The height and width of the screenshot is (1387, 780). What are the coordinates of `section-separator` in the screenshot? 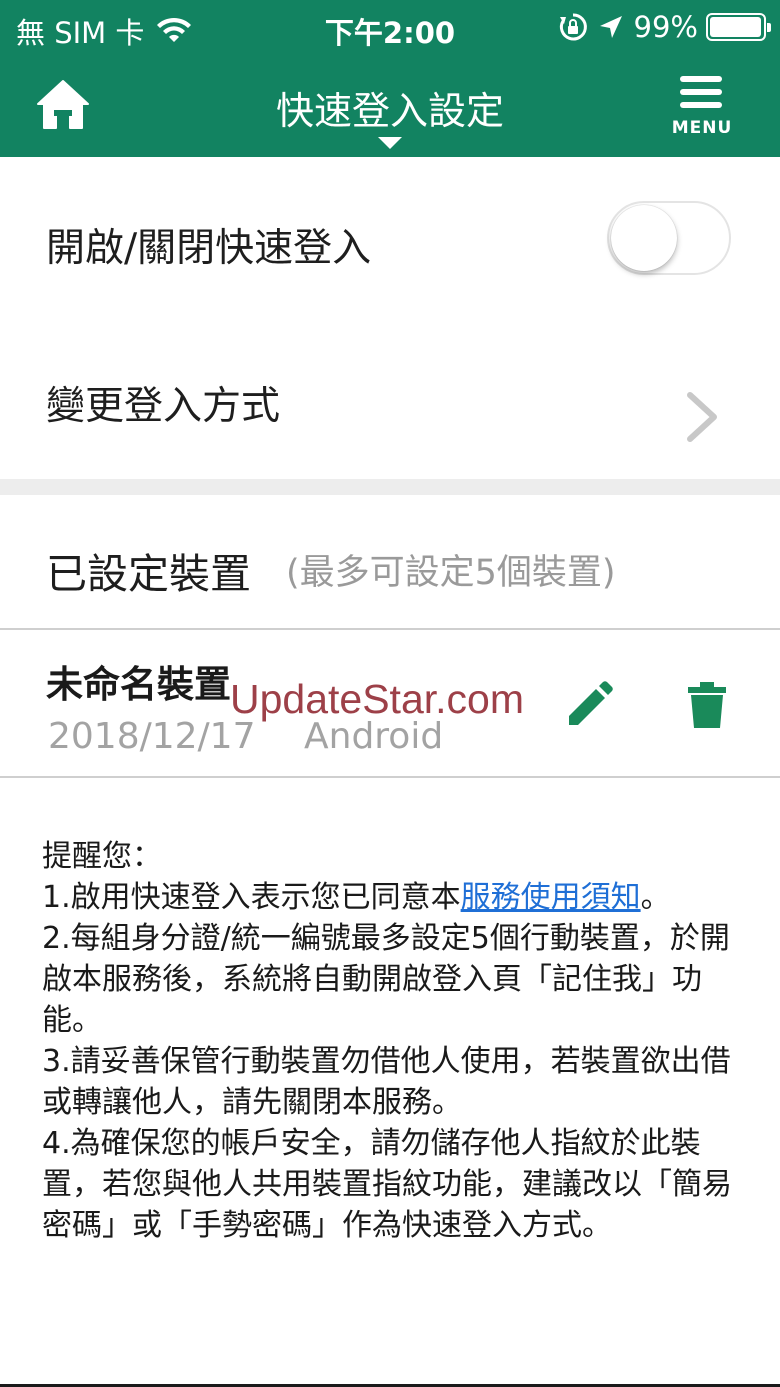 It's located at (390, 487).